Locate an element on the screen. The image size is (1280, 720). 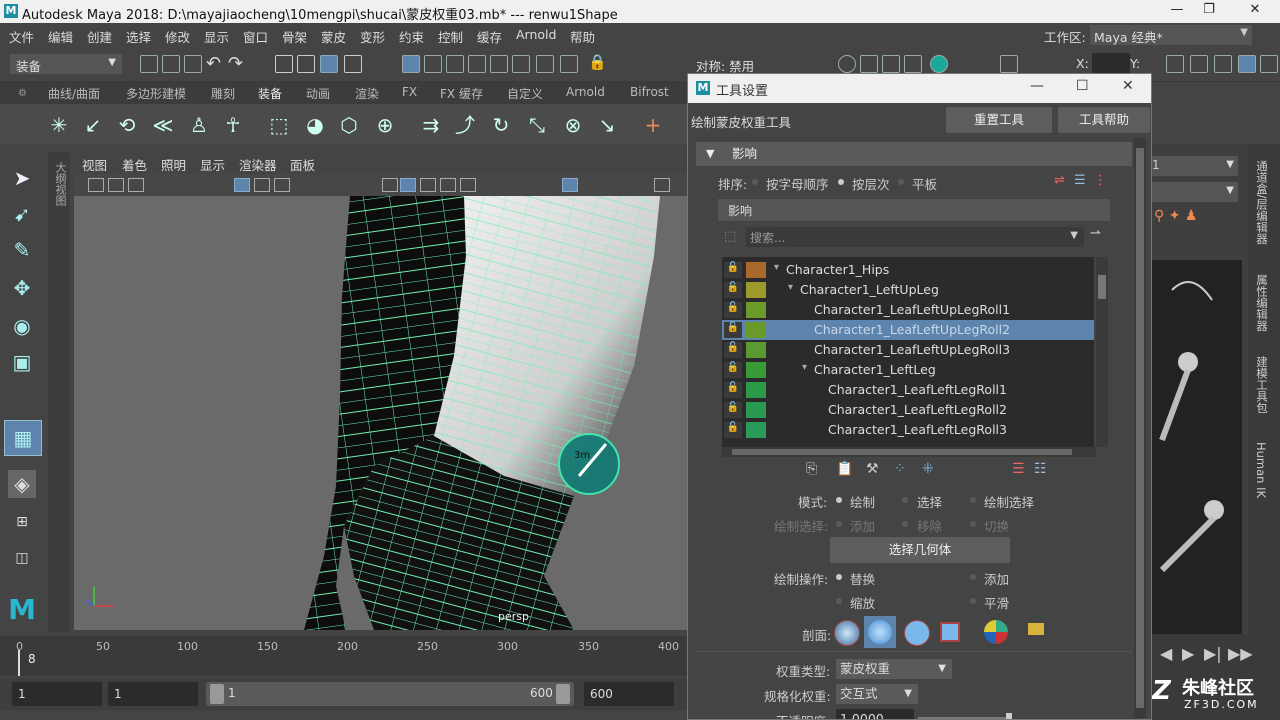
ik-spline-icon: ⟲ is located at coordinates (127, 125).